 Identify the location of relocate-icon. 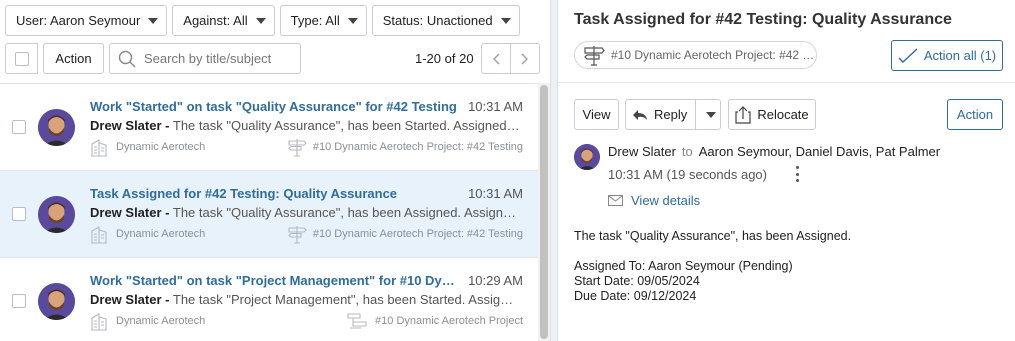
(743, 114).